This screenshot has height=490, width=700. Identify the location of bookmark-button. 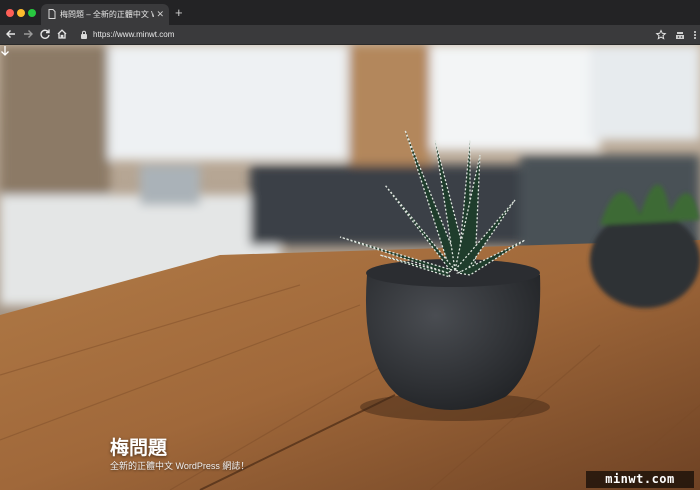
(661, 34).